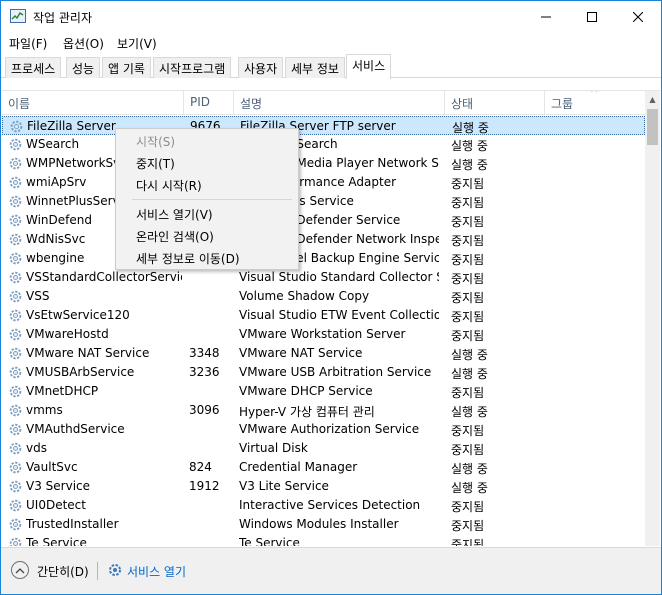 The width and height of the screenshot is (662, 595). Describe the element at coordinates (307, 412) in the screenshot. I see `service-description: Hyper-V 가상 컴퓨터 관리` at that location.